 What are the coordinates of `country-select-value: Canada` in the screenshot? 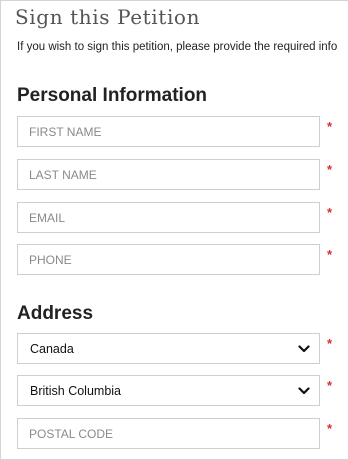 It's located at (52, 348).